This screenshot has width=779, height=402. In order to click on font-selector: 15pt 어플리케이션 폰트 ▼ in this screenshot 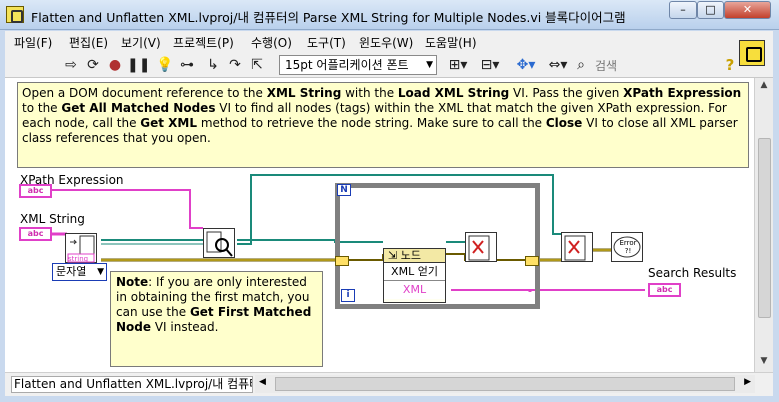, I will do `click(358, 65)`.